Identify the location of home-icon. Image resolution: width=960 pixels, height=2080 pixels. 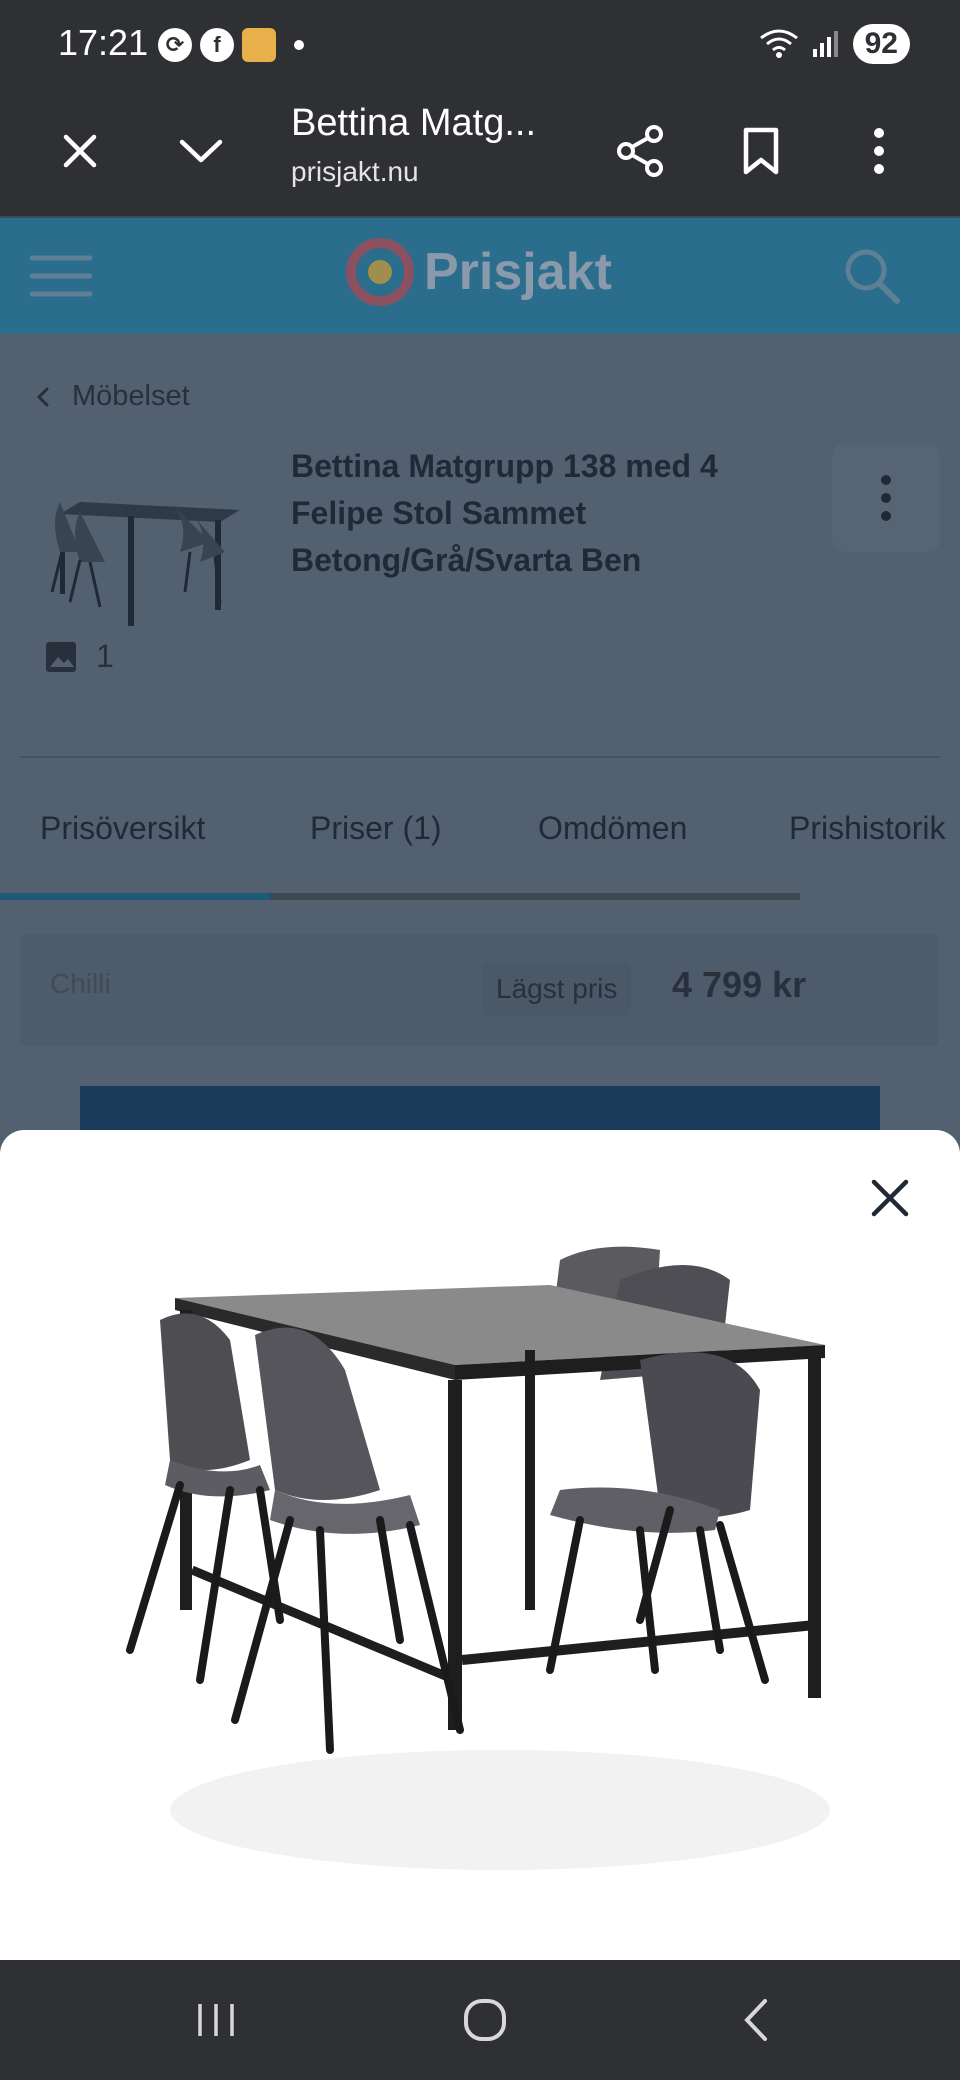
(485, 2020).